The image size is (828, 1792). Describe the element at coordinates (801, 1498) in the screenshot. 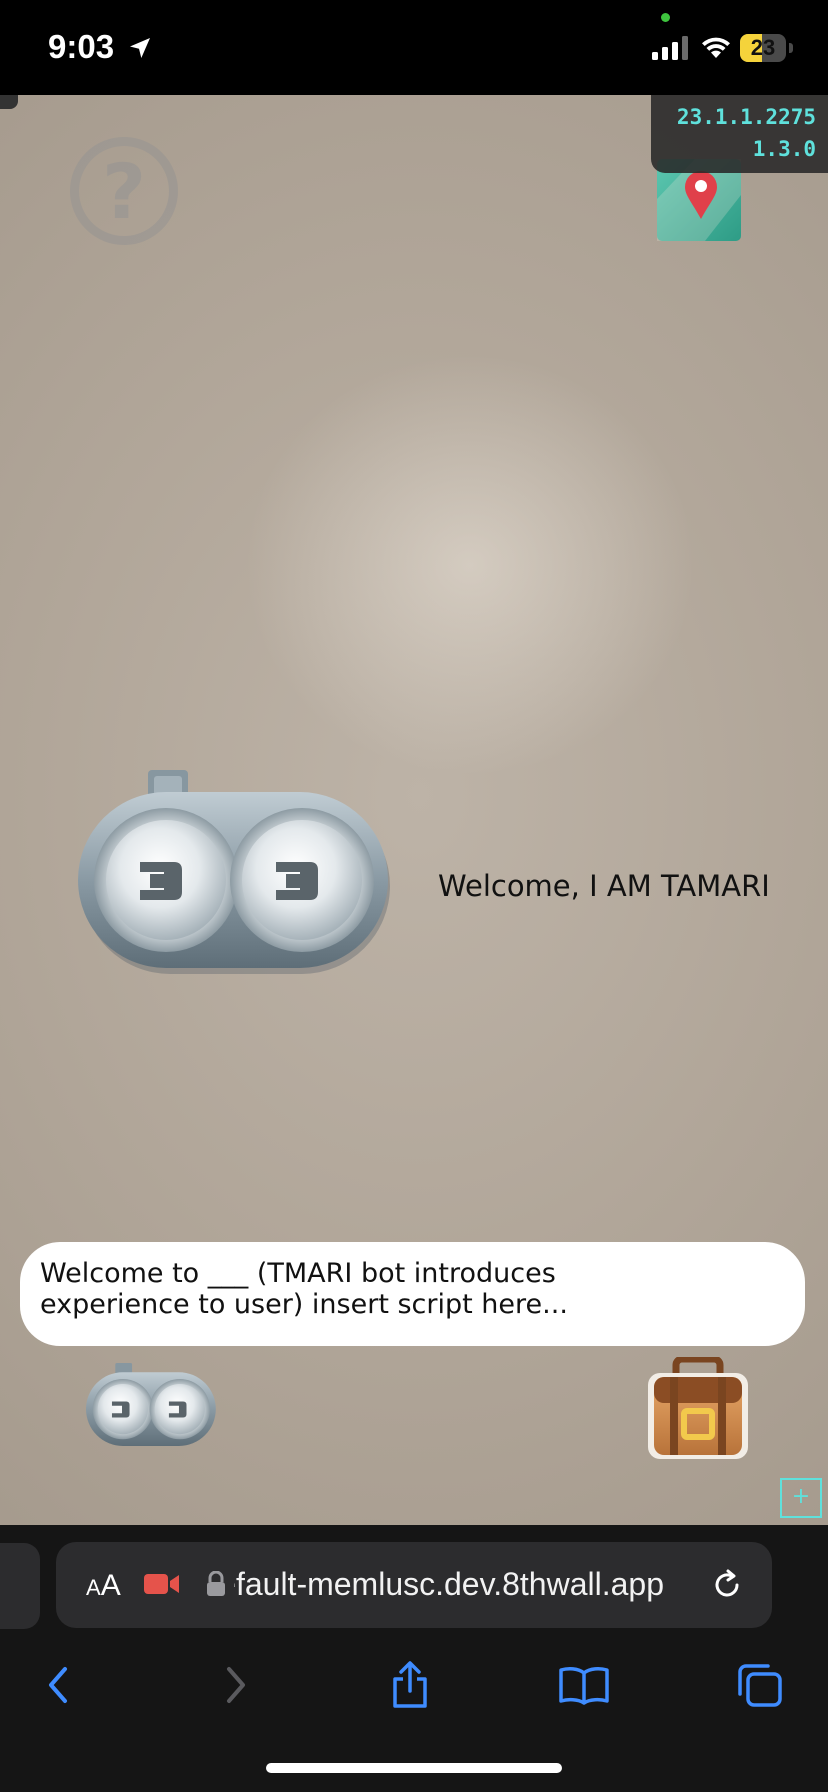

I see `add-button: +` at that location.